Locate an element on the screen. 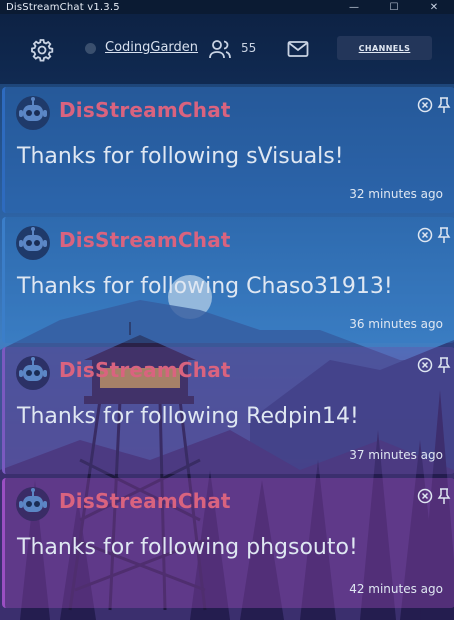  message-timestamp: 37 minutes ago is located at coordinates (396, 455).